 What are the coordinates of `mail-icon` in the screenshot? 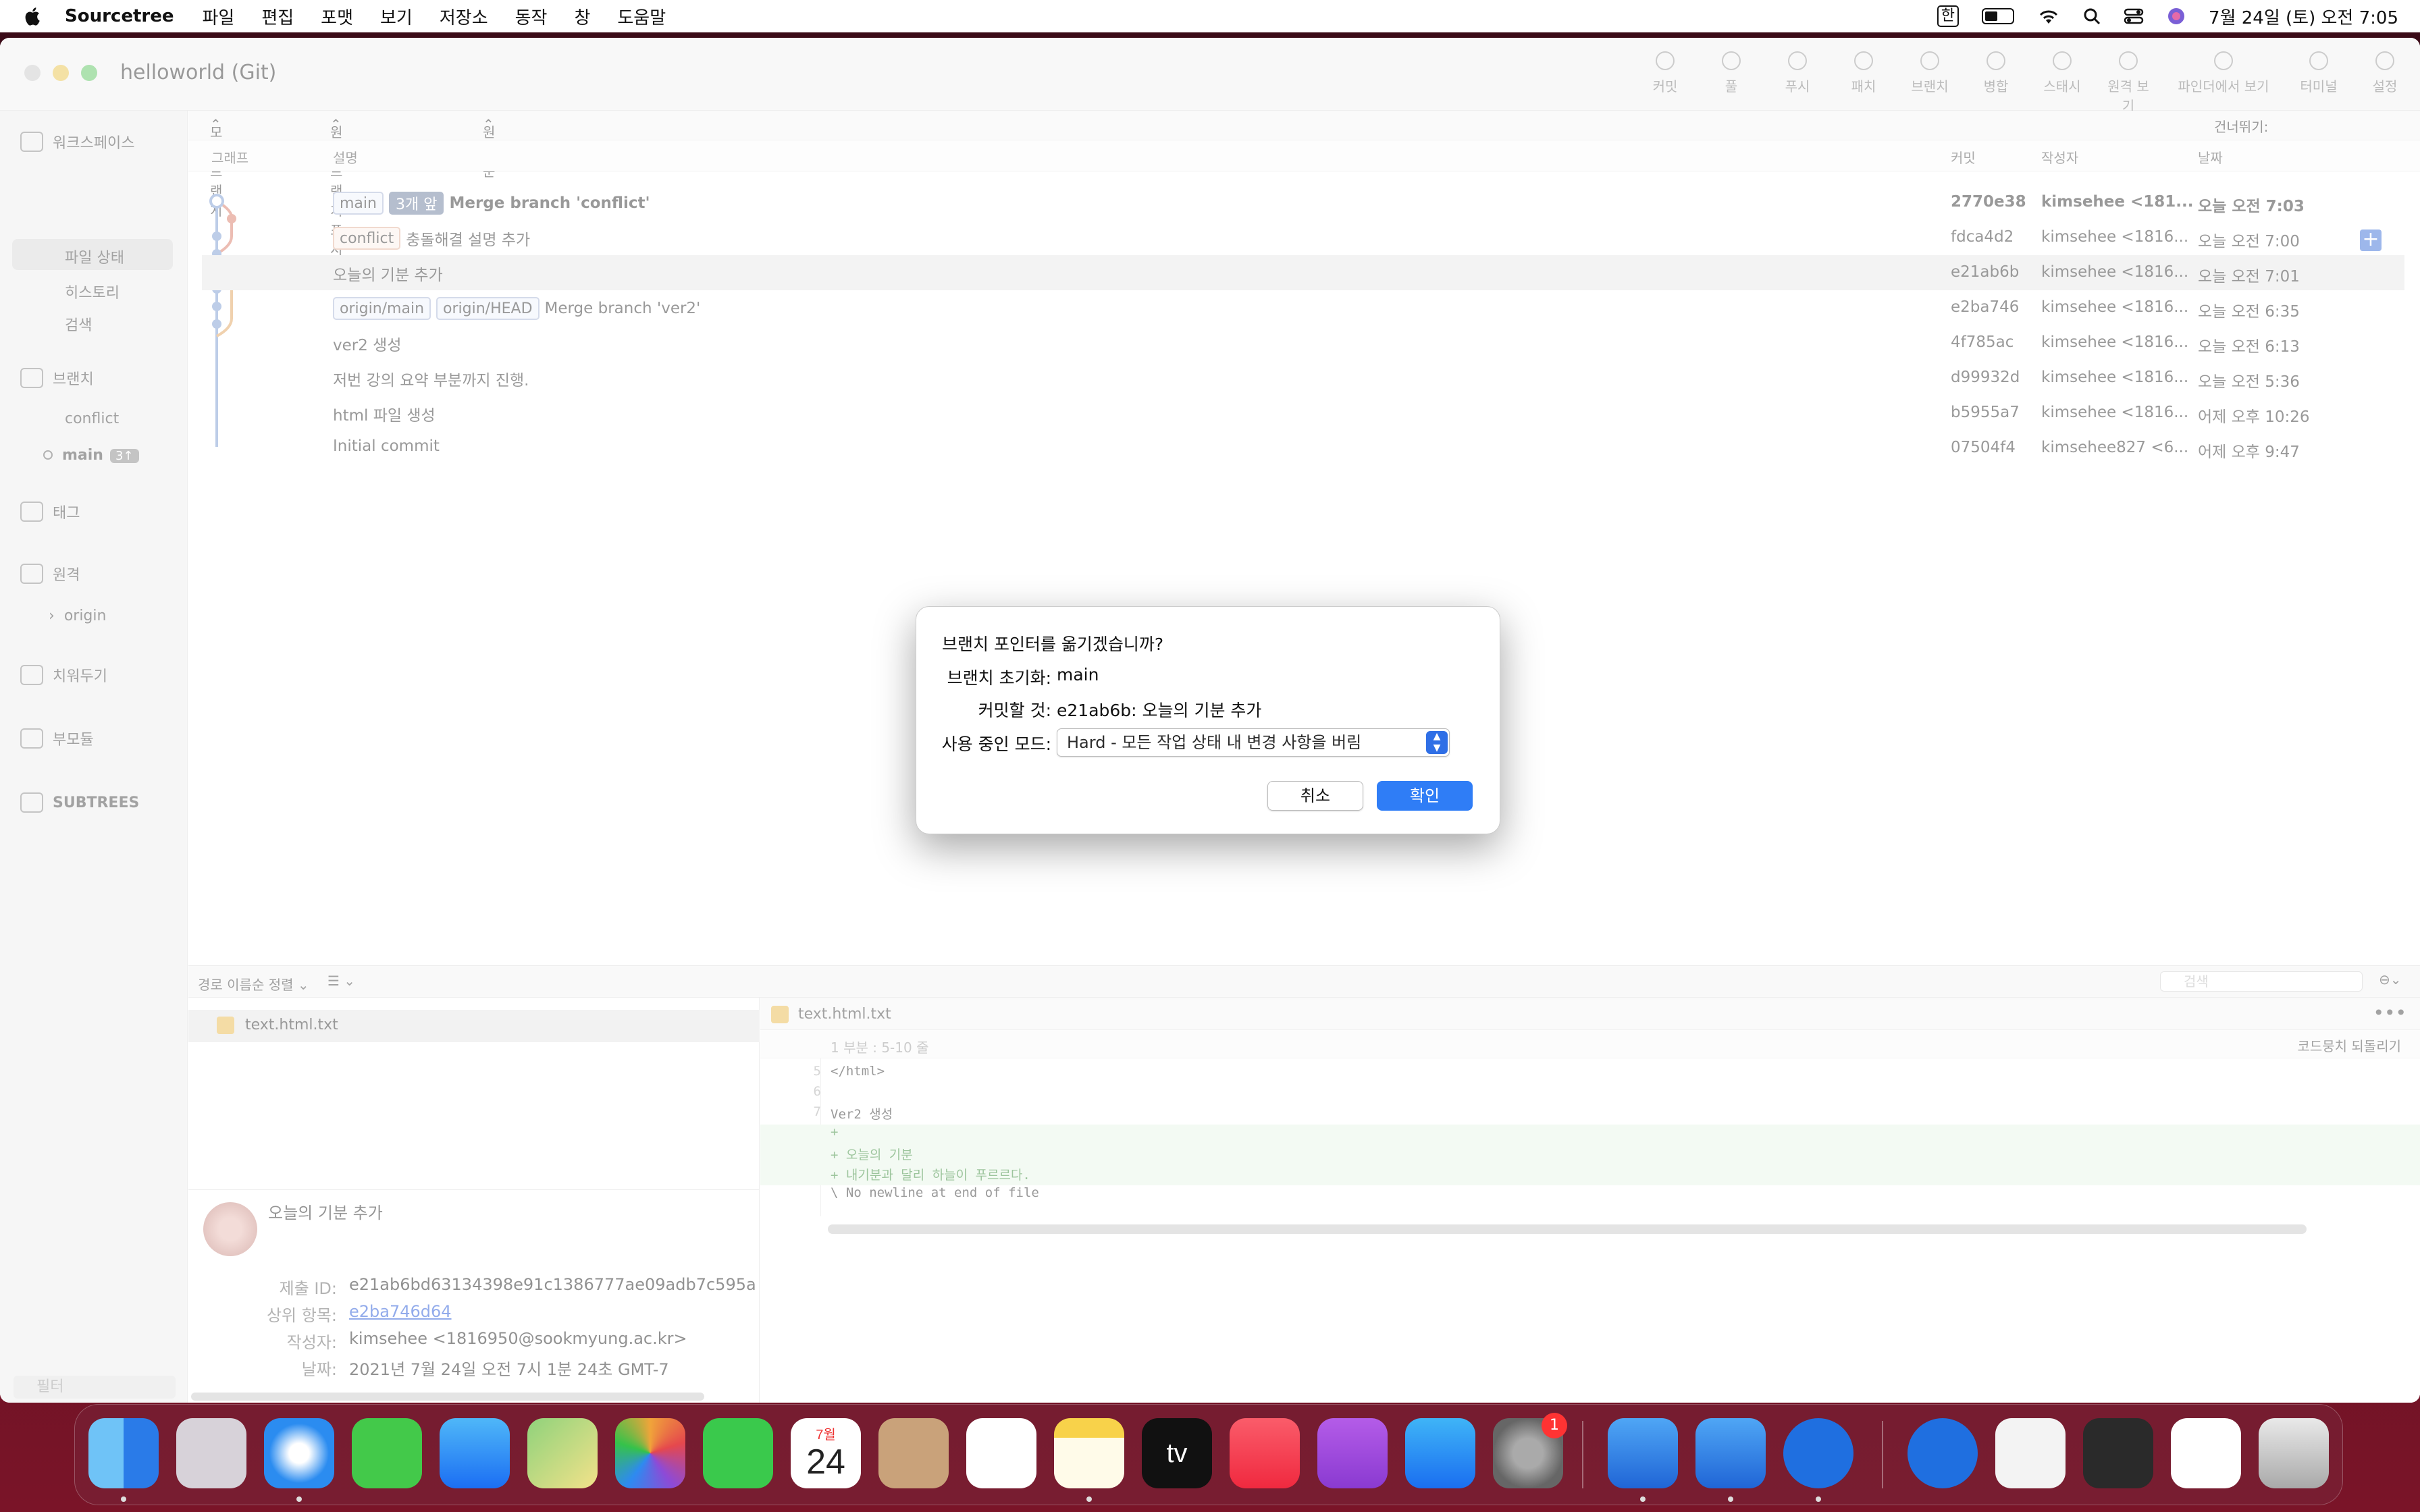 It's located at (475, 1453).